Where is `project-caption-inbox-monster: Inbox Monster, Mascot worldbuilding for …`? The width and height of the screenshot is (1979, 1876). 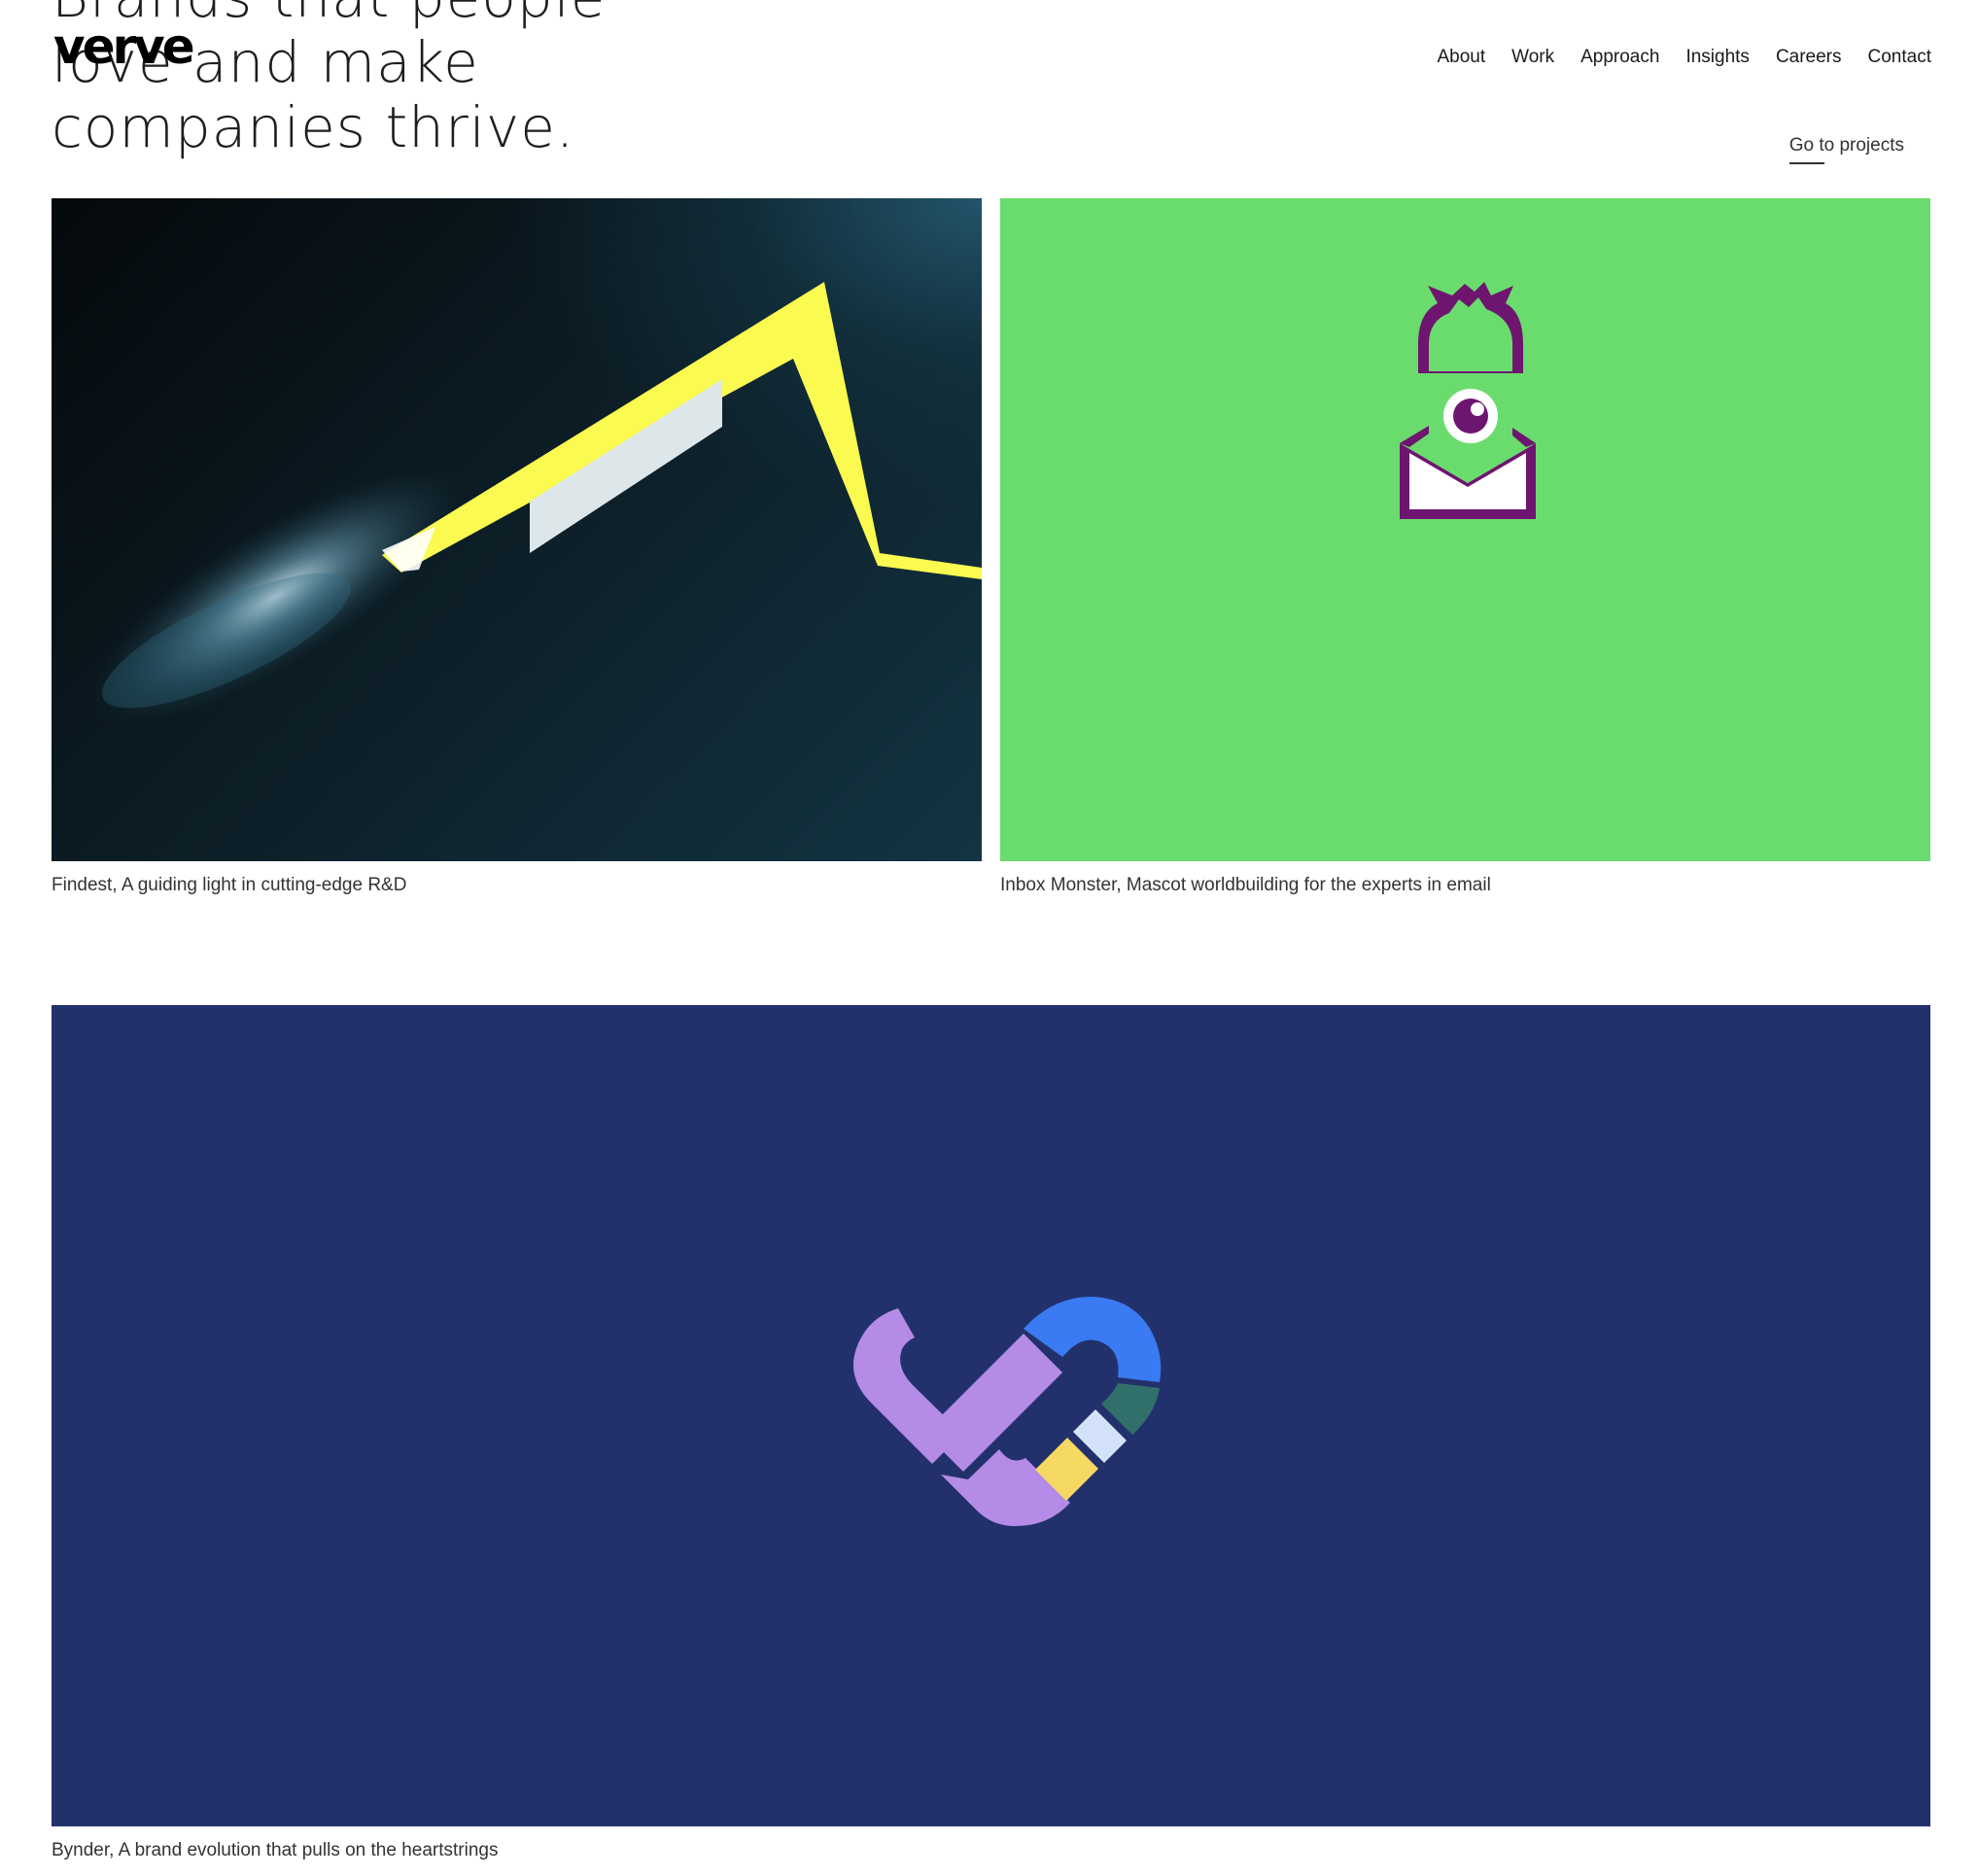
project-caption-inbox-monster: Inbox Monster, Mascot worldbuilding for … is located at coordinates (1245, 885).